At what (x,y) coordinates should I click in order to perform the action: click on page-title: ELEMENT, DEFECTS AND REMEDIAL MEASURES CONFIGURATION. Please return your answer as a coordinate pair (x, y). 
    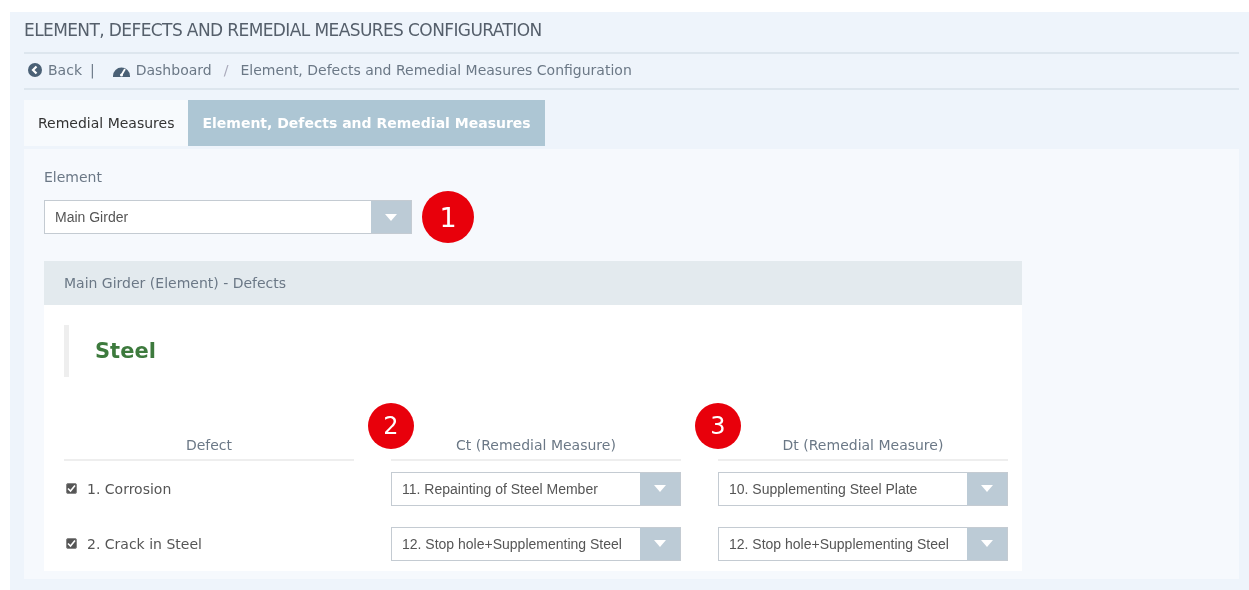
    Looking at the image, I should click on (631, 33).